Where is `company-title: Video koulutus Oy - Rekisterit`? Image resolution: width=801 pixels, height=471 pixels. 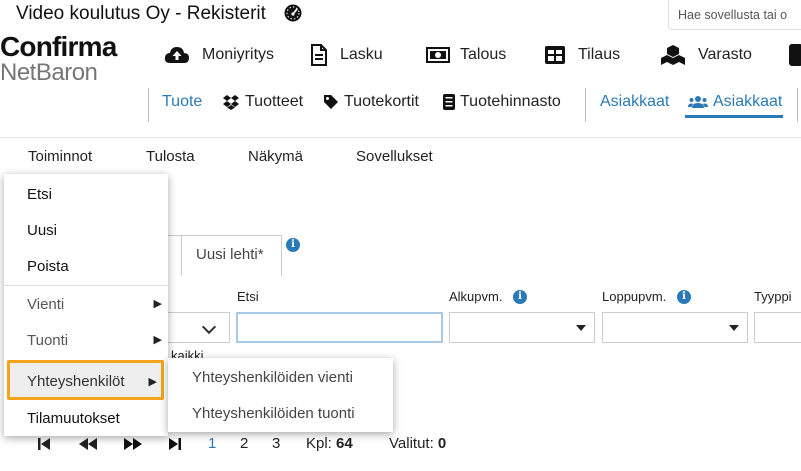 company-title: Video koulutus Oy - Rekisterit is located at coordinates (141, 13).